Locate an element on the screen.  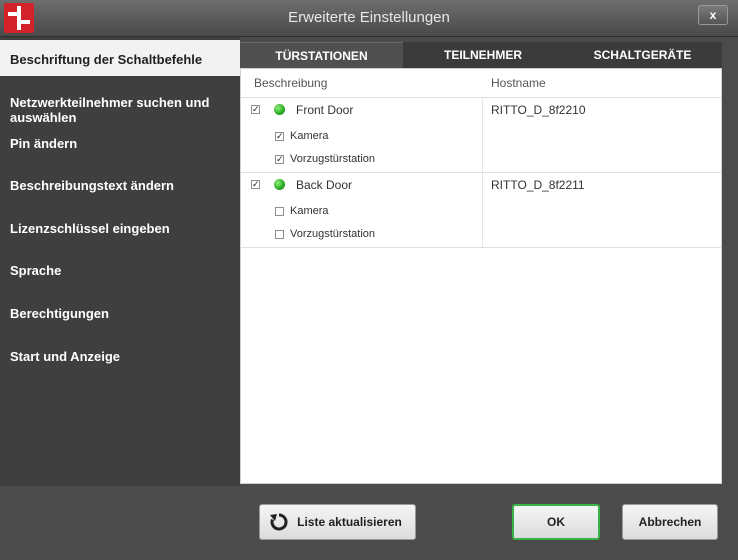
cancel-button: Abbrechen is located at coordinates (670, 522).